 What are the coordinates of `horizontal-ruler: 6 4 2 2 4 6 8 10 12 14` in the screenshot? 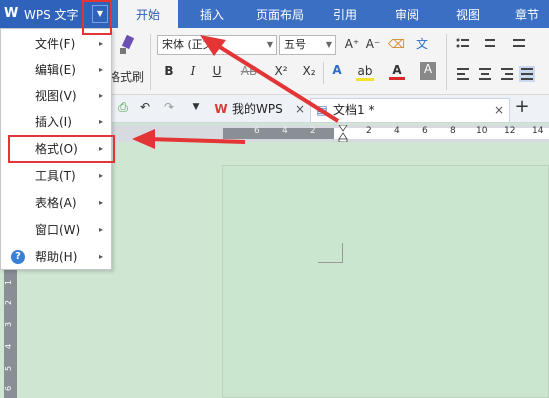 It's located at (329, 133).